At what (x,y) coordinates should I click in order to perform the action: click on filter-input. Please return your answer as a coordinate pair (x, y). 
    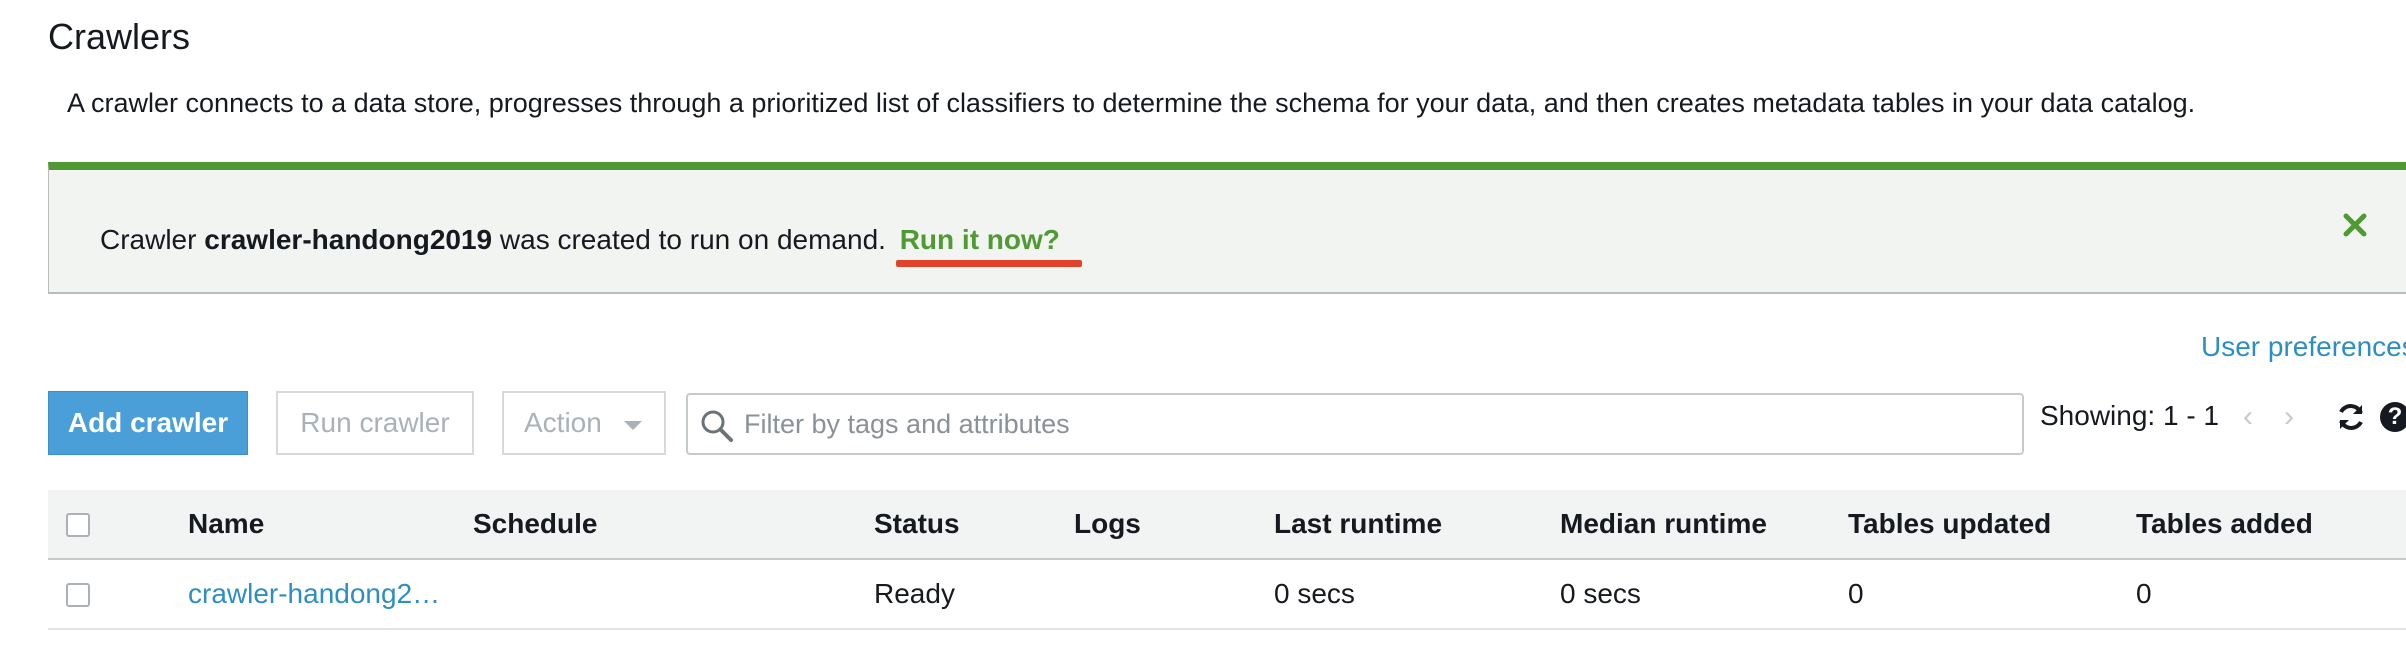
    Looking at the image, I should click on (1379, 424).